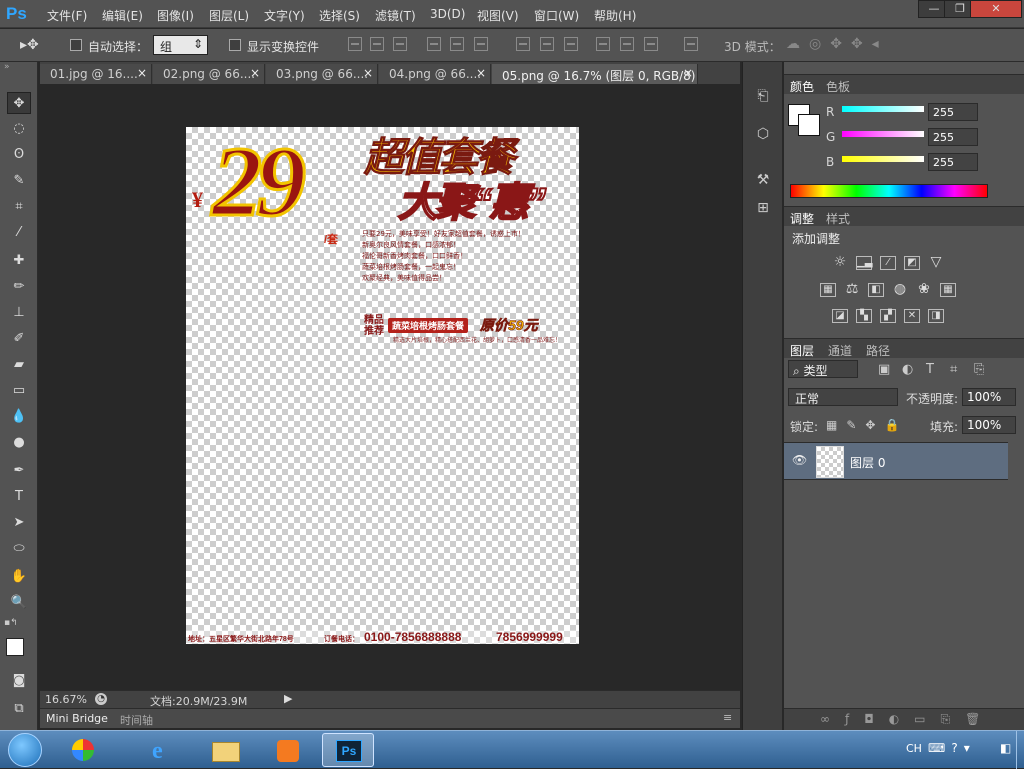 The width and height of the screenshot is (1024, 769). What do you see at coordinates (615, 15) in the screenshot?
I see `menu-help: 帮助(H)` at bounding box center [615, 15].